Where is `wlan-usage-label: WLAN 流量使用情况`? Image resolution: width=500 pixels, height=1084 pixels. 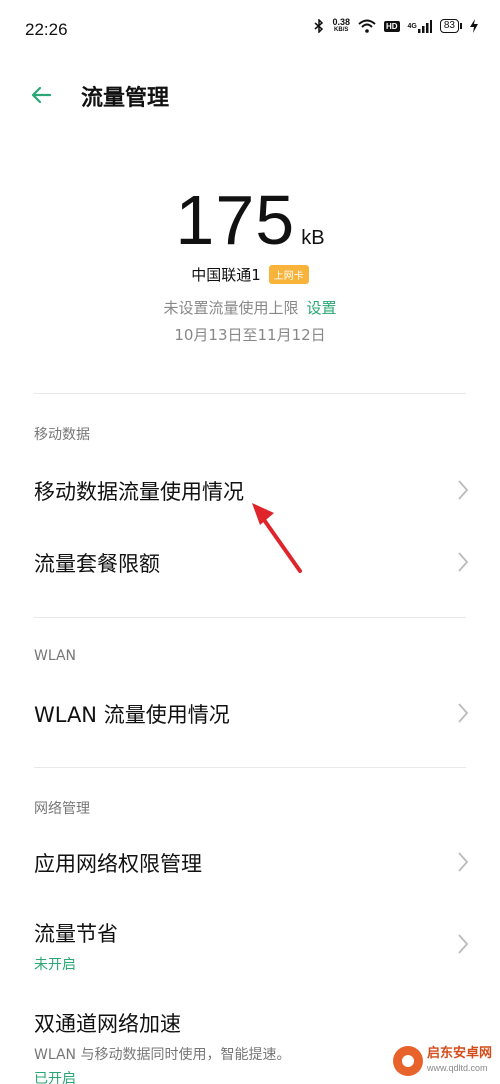
wlan-usage-label: WLAN 流量使用情况 is located at coordinates (132, 715).